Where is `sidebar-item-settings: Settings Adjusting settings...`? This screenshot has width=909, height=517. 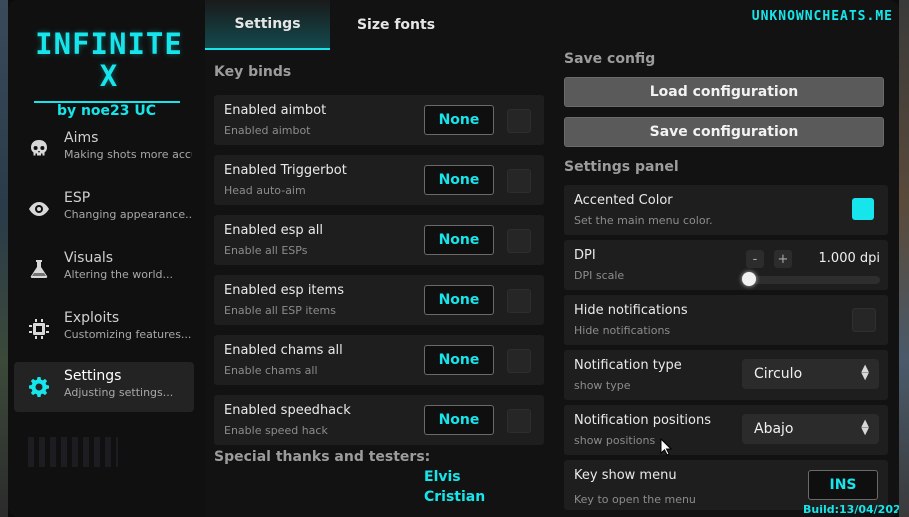 sidebar-item-settings: Settings Adjusting settings... is located at coordinates (104, 387).